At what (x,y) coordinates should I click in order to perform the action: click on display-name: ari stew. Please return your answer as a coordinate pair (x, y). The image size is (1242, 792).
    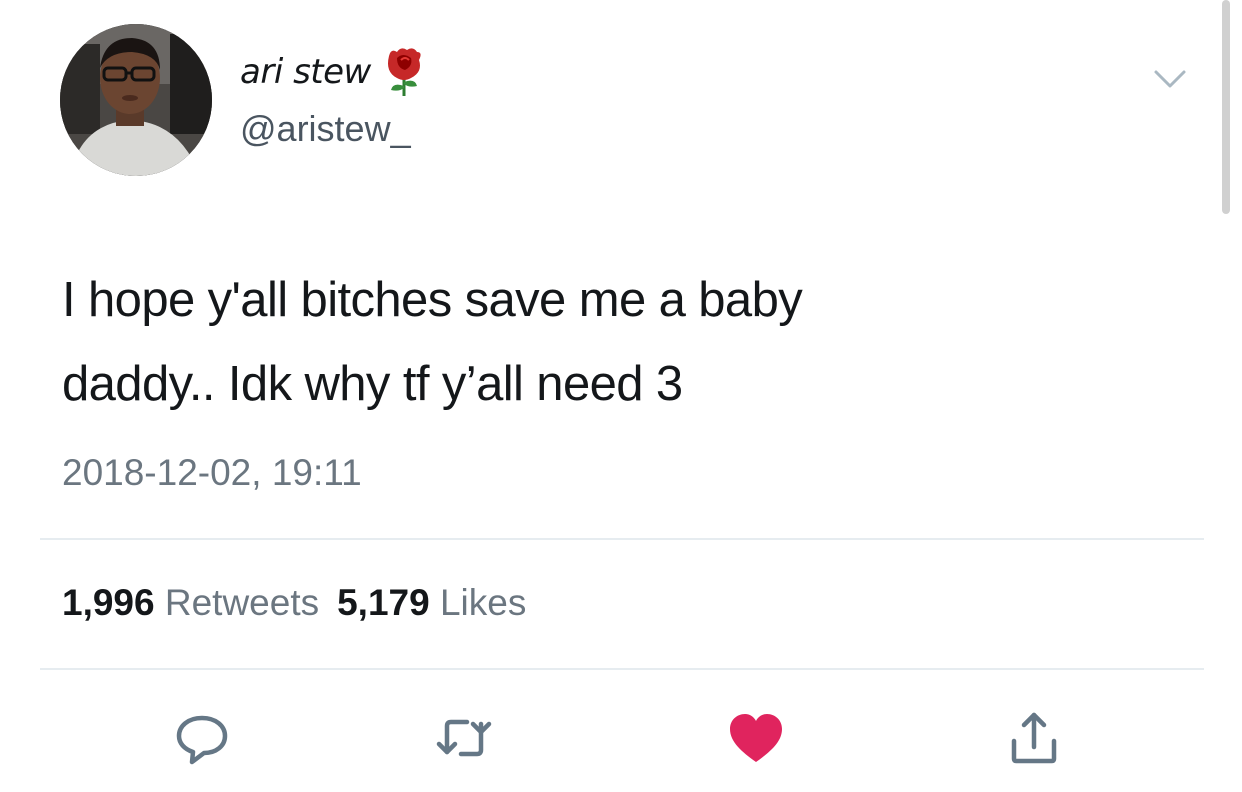
    Looking at the image, I should click on (305, 72).